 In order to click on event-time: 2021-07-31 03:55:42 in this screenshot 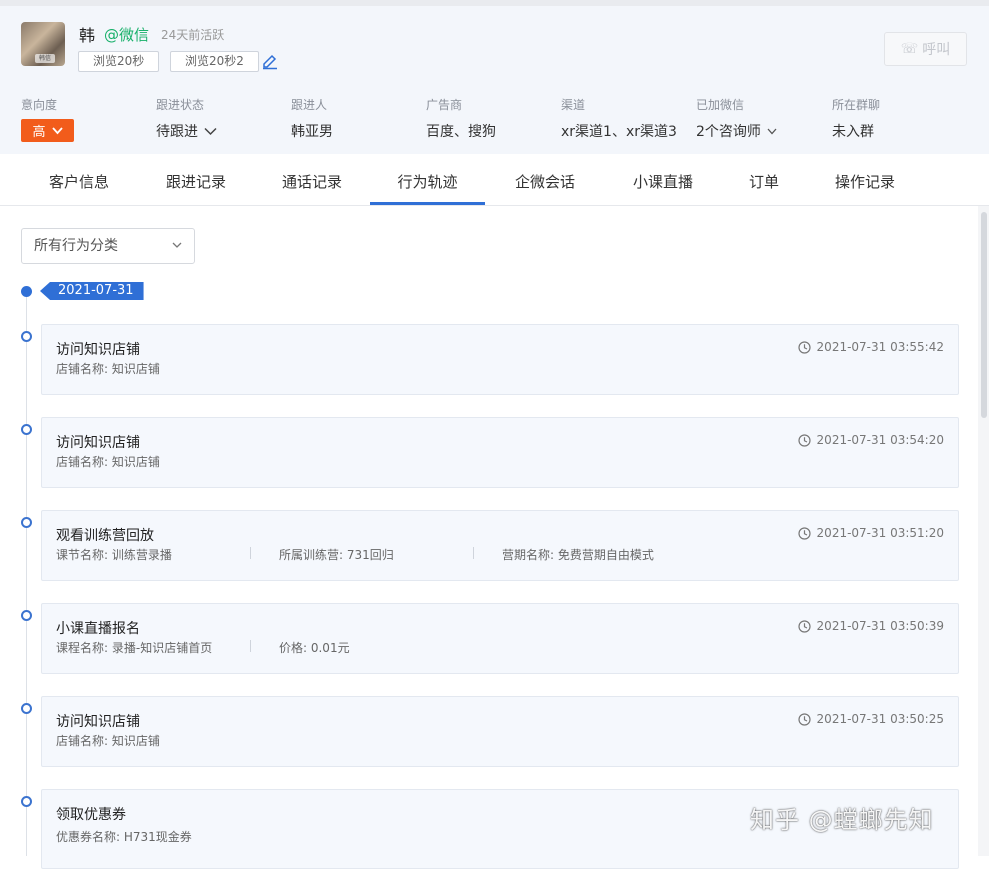, I will do `click(870, 347)`.